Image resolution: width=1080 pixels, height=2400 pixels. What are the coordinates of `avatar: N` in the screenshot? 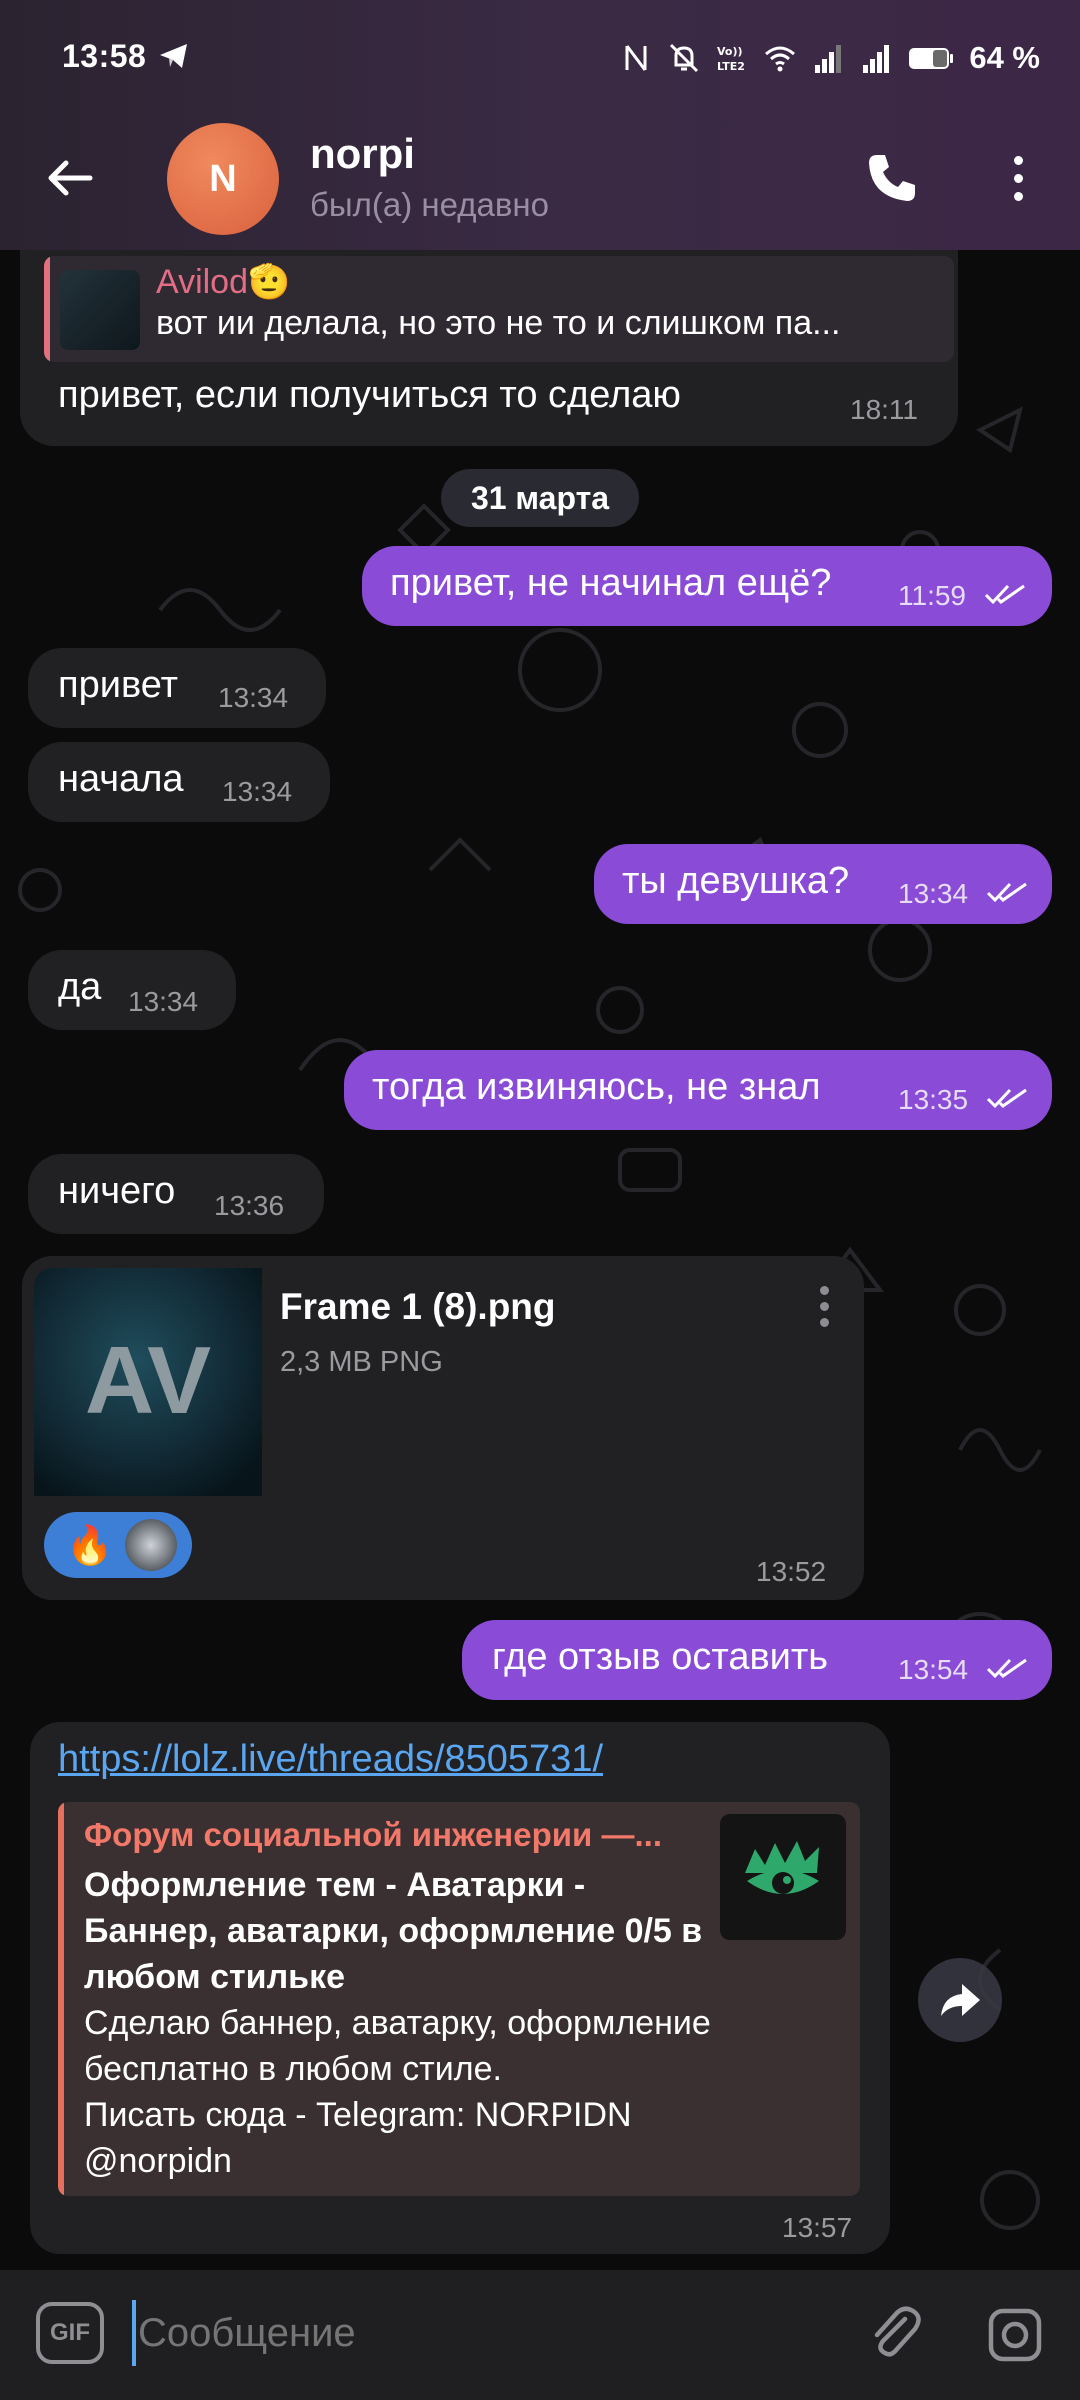 It's located at (223, 179).